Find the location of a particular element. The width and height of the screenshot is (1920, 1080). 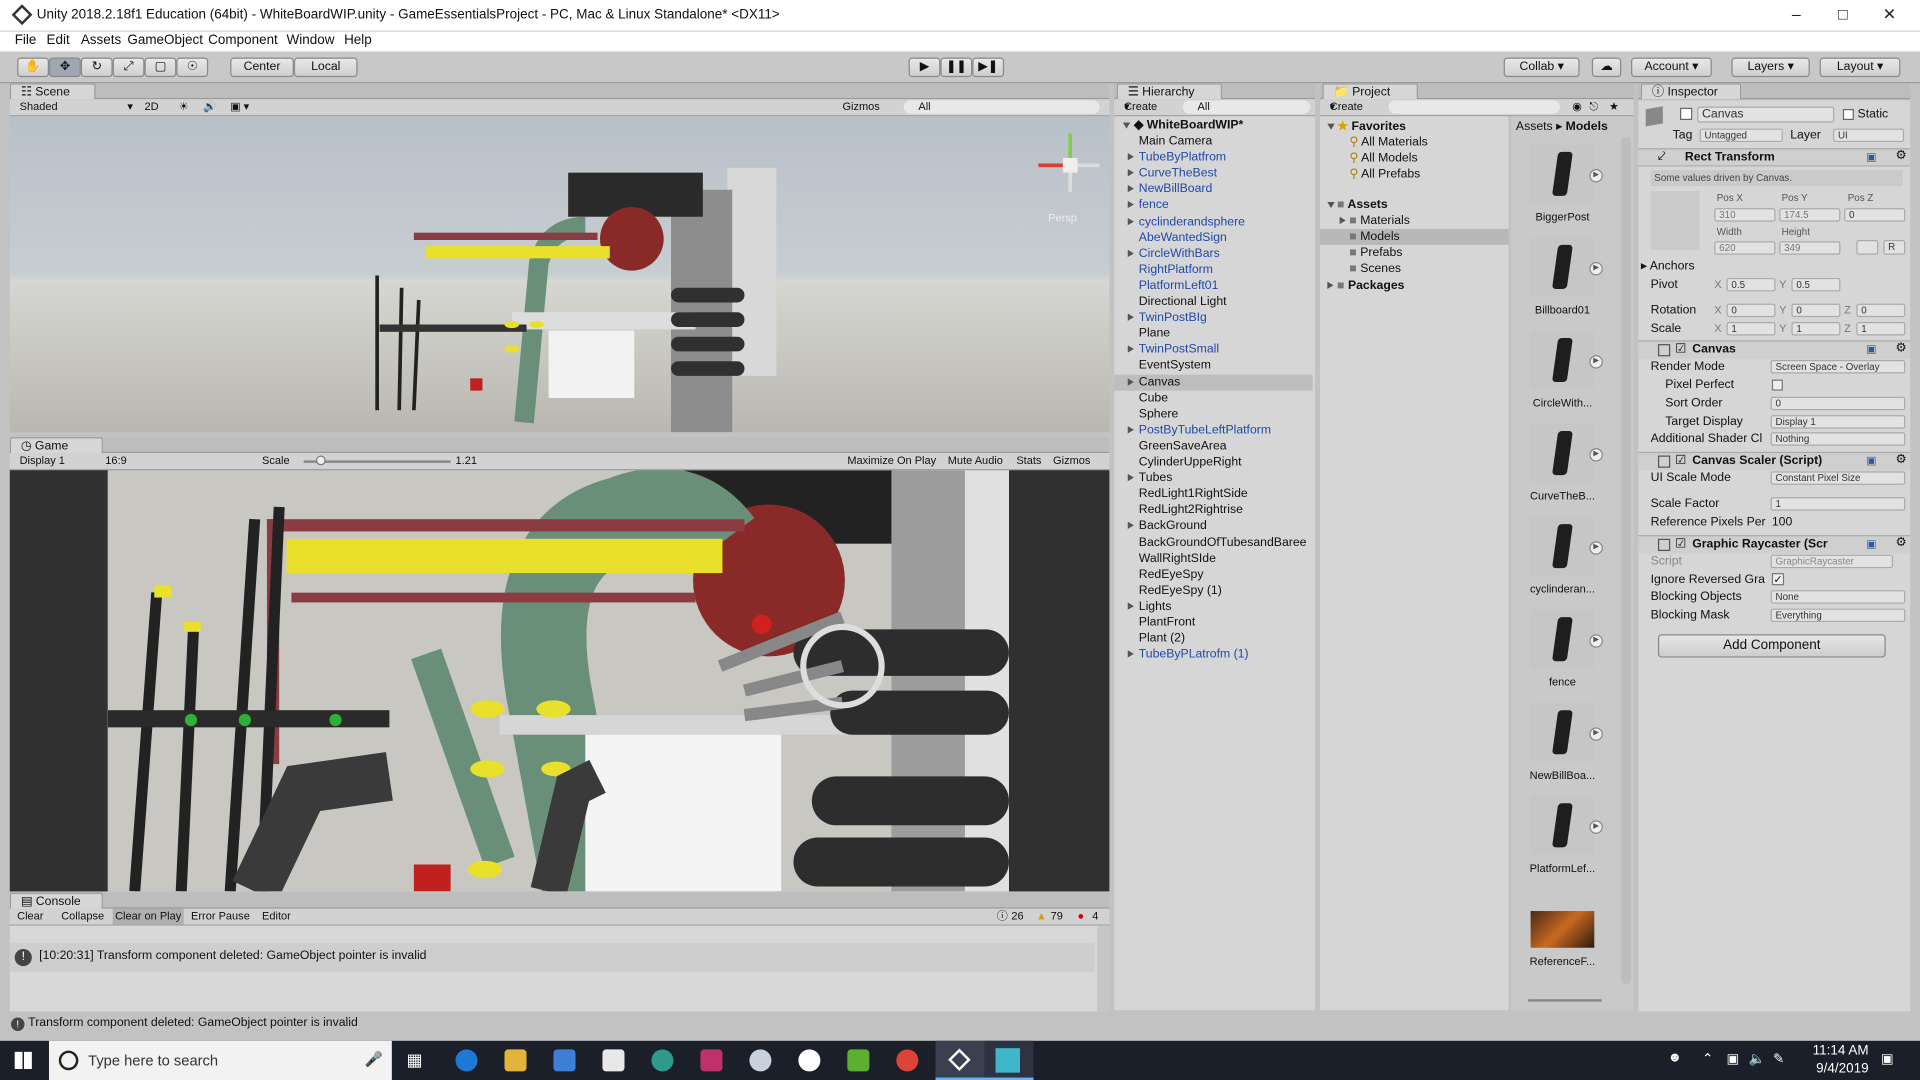

microphone-icon: 🎤 is located at coordinates (374, 1059).